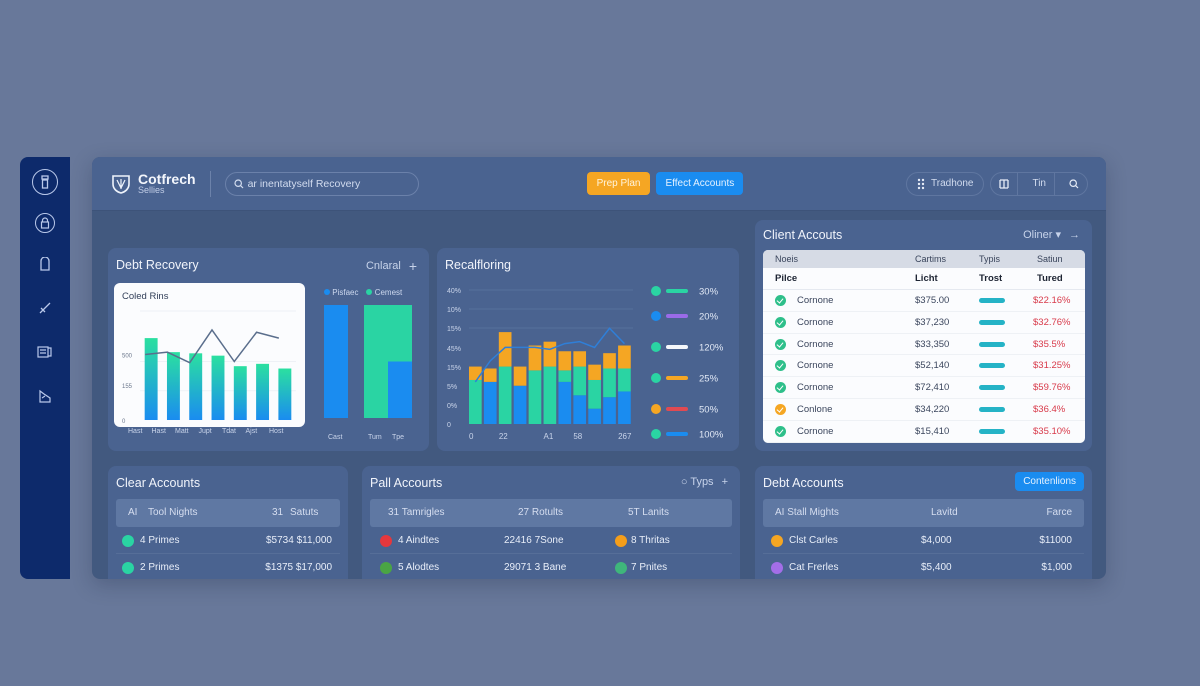 This screenshot has width=1200, height=686. What do you see at coordinates (932, 388) in the screenshot?
I see `account-amount: $72,410` at bounding box center [932, 388].